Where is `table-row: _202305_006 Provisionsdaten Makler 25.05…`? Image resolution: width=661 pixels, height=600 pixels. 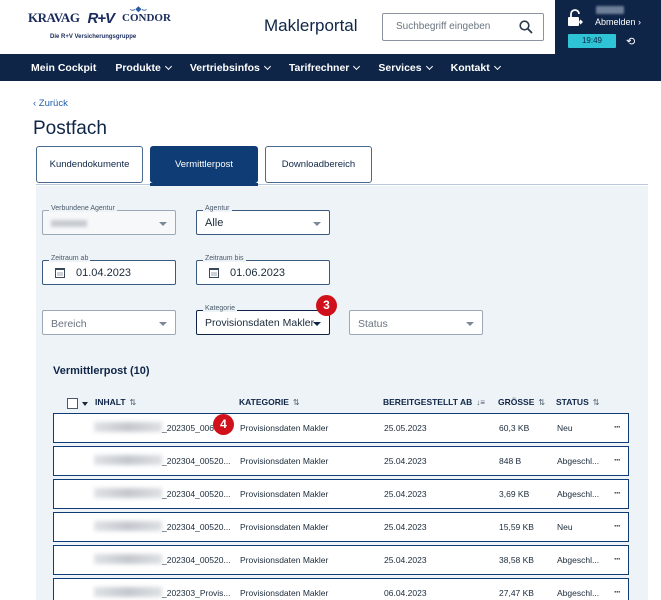 table-row: _202305_006 Provisionsdaten Makler 25.05… is located at coordinates (341, 428).